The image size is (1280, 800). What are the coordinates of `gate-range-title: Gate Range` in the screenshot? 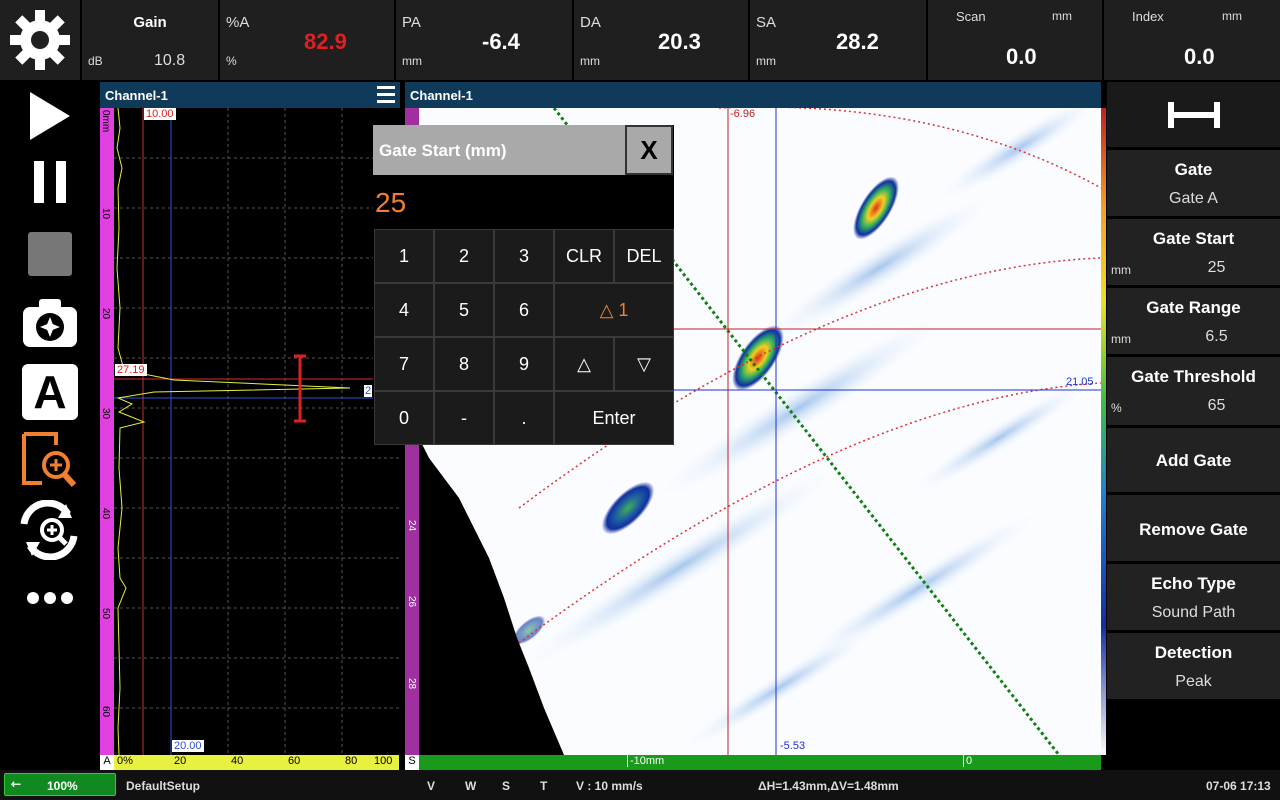 It's located at (1193, 307).